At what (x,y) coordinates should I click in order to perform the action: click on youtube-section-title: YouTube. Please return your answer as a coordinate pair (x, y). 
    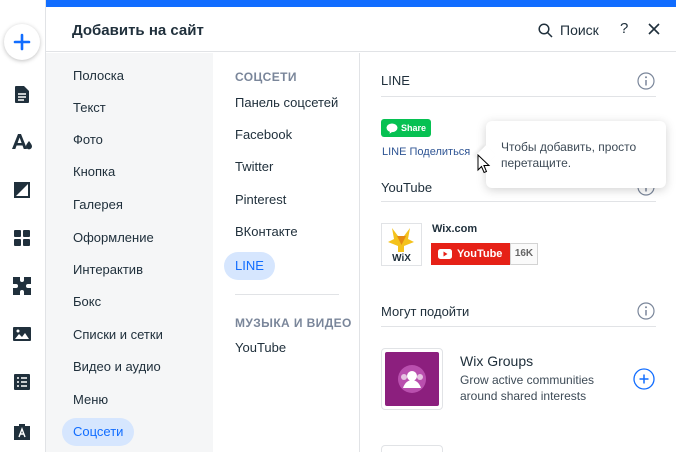
    Looking at the image, I should click on (407, 187).